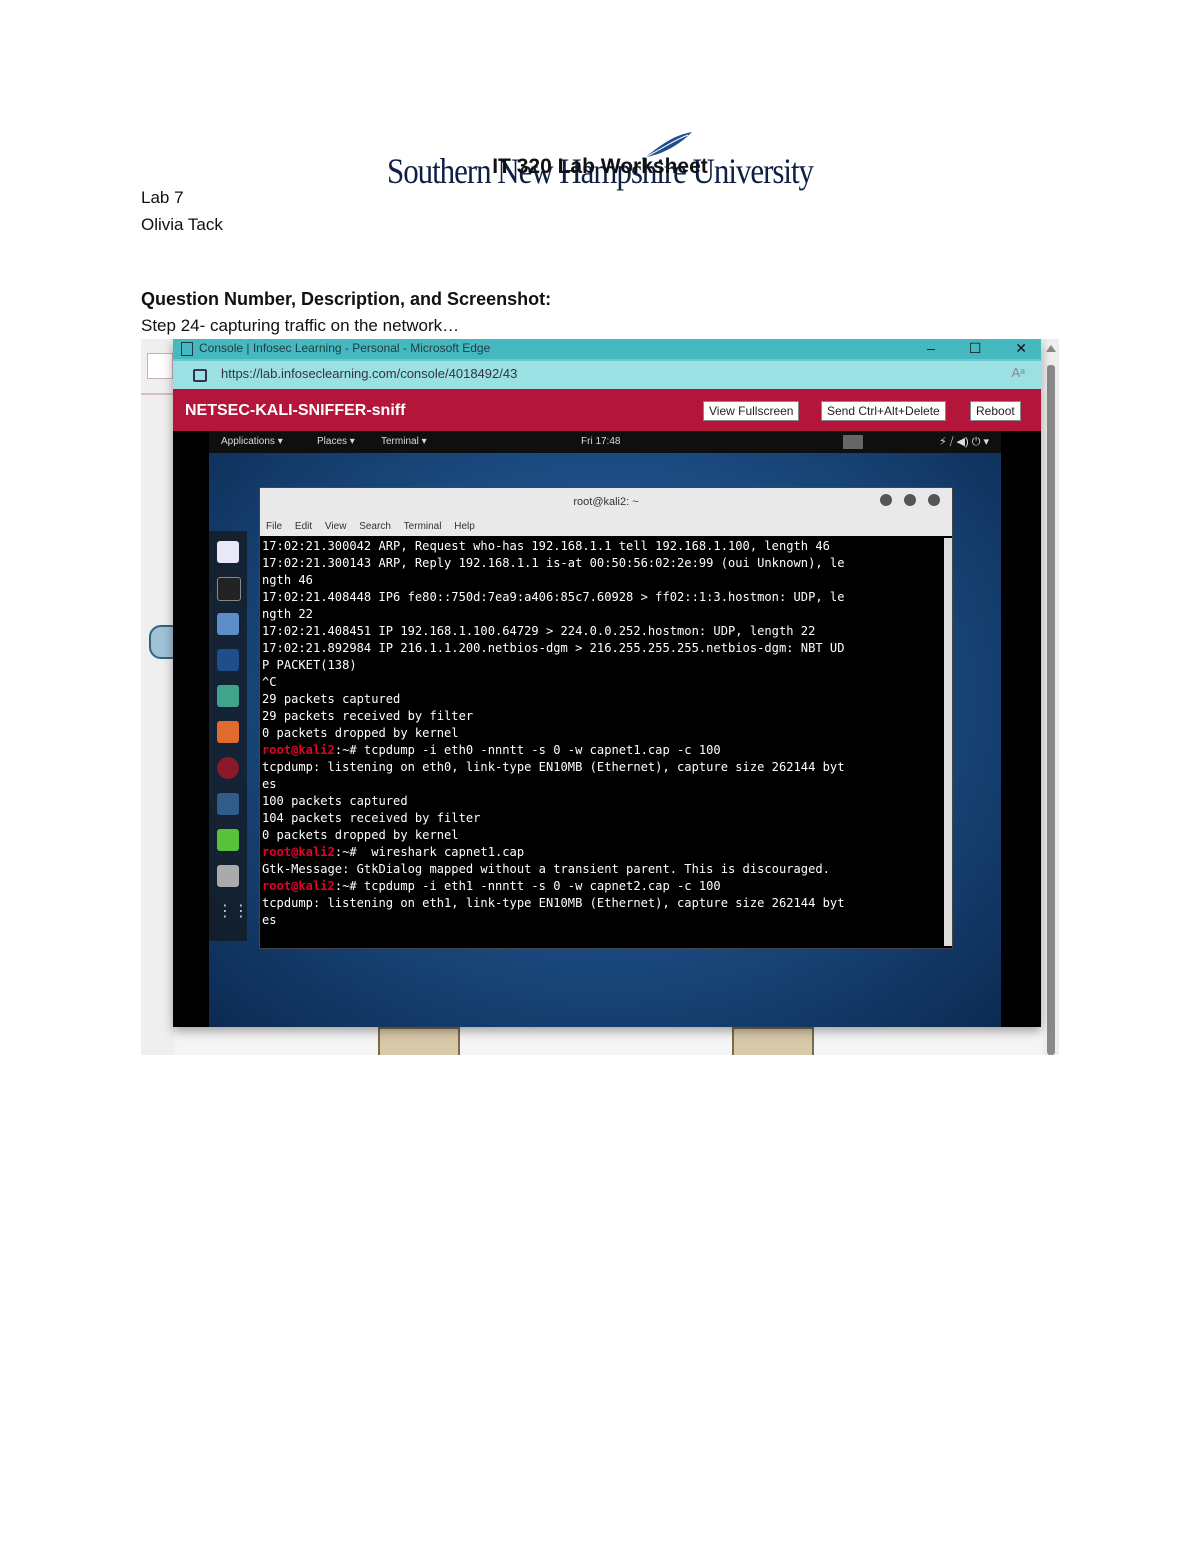 This screenshot has height=1553, width=1200. I want to click on line-text: :~# wireshark capnet1.cap, so click(429, 852).